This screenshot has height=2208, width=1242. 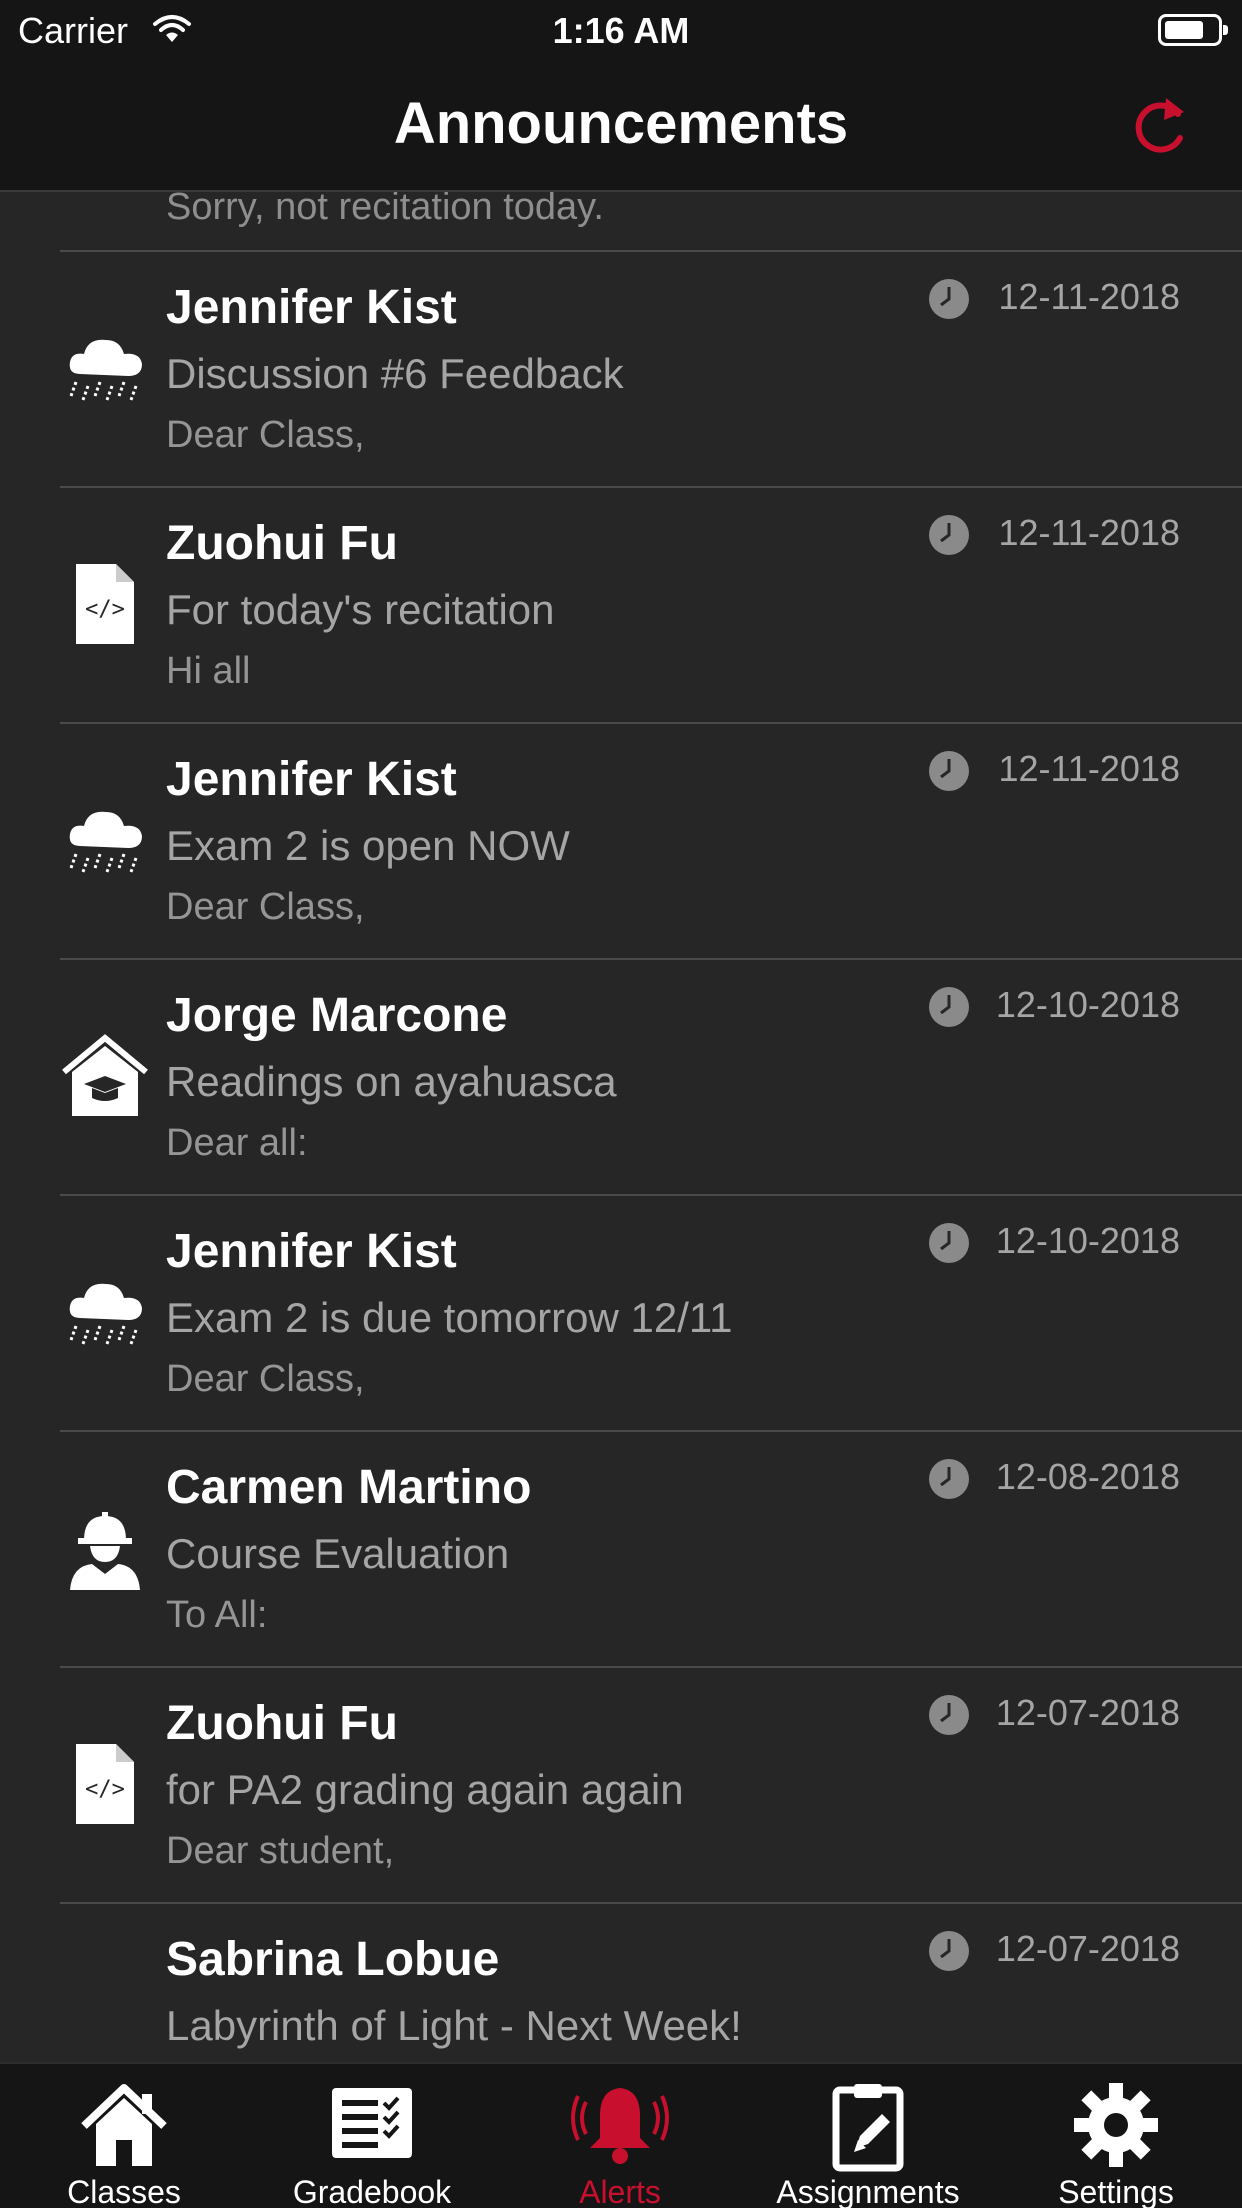 I want to click on tab-label: Gradebook, so click(x=372, y=2191).